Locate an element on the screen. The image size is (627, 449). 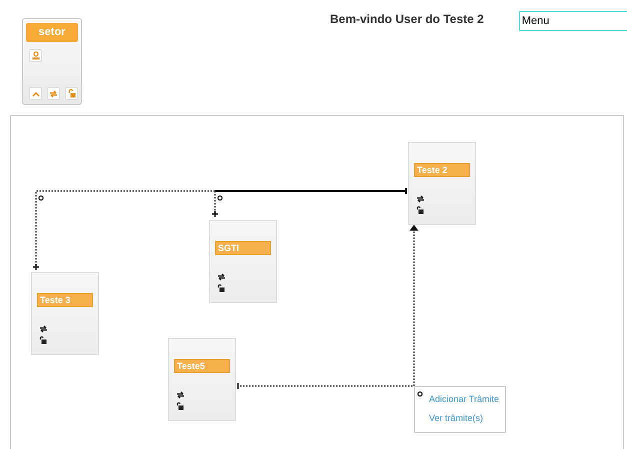
menu-item: Ver trâmite(s) is located at coordinates (467, 418).